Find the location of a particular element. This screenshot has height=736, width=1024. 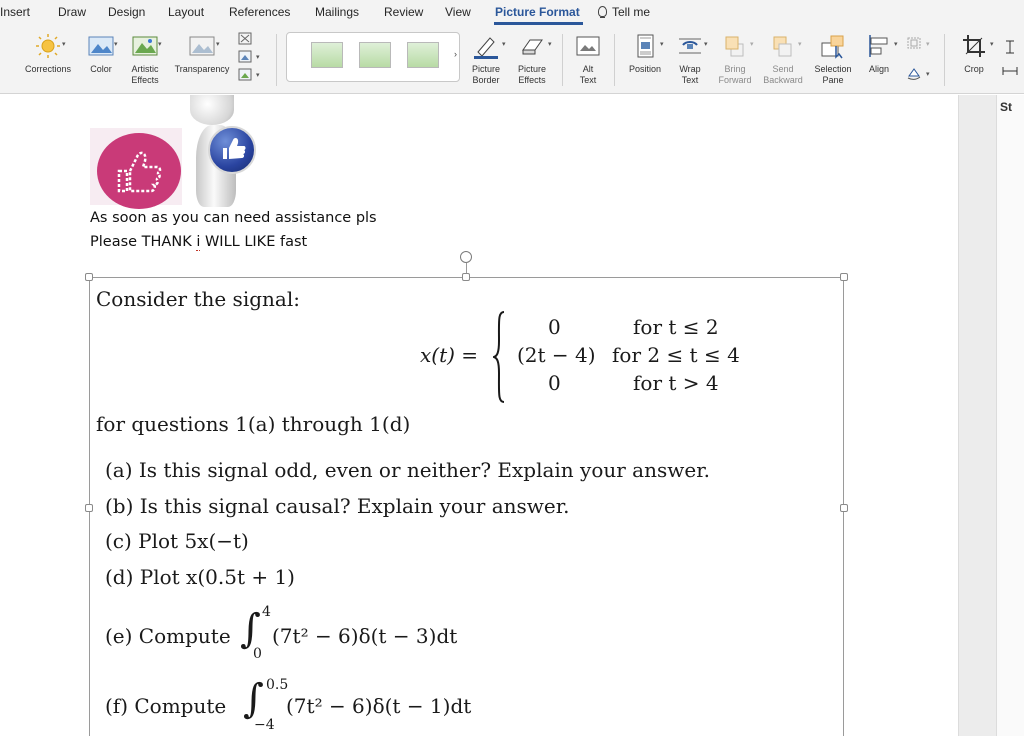

tab-draw: Draw is located at coordinates (72, 12).